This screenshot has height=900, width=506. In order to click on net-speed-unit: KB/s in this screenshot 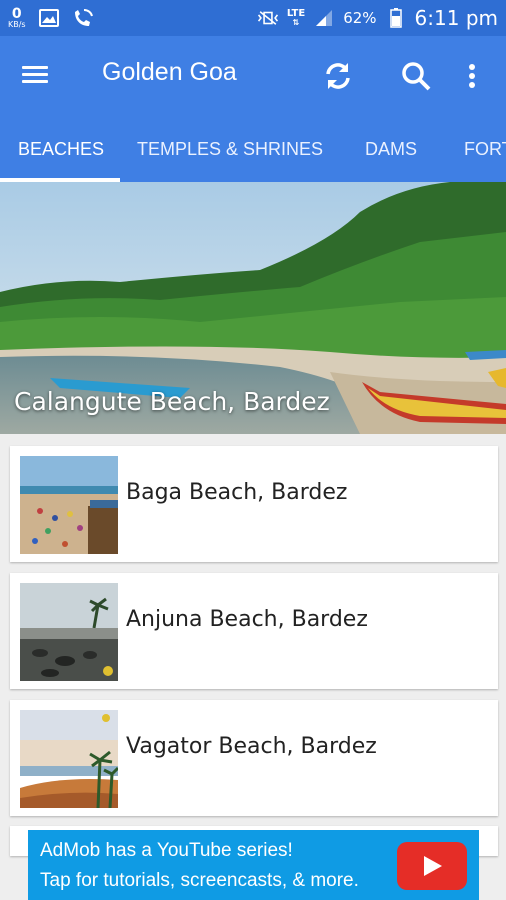, I will do `click(17, 24)`.